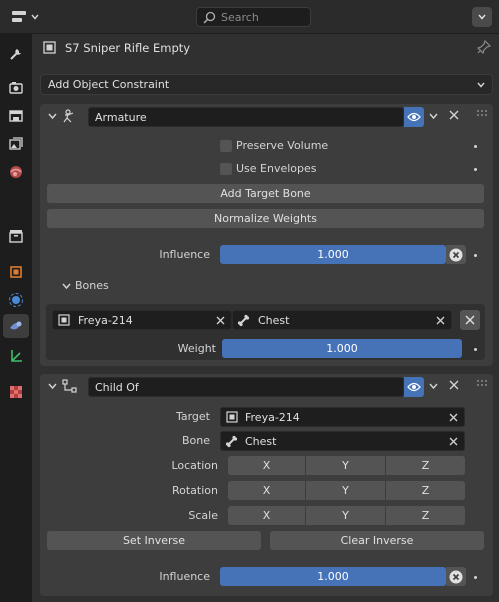 The image size is (499, 602). I want to click on bones-collapse-chevron-icon, so click(66, 286).